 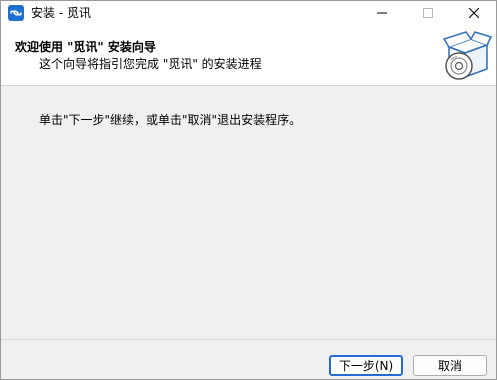 What do you see at coordinates (248, 13) in the screenshot?
I see `title-bar: 安装 - 觅讯` at bounding box center [248, 13].